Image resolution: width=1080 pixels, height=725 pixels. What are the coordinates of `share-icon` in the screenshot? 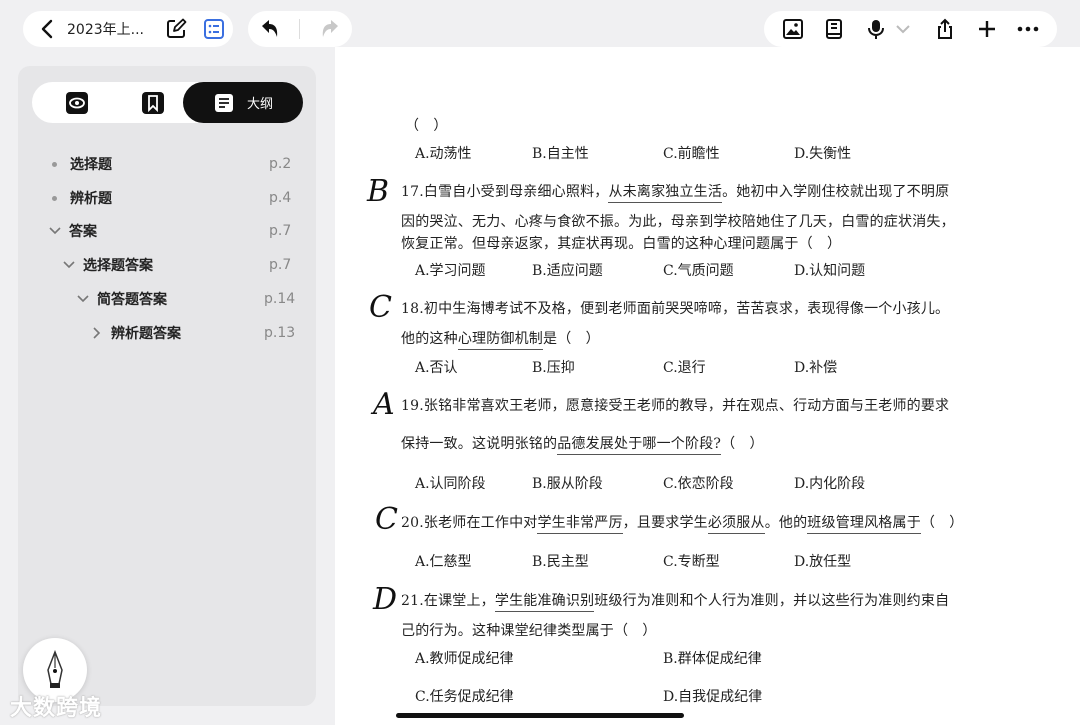 It's located at (945, 29).